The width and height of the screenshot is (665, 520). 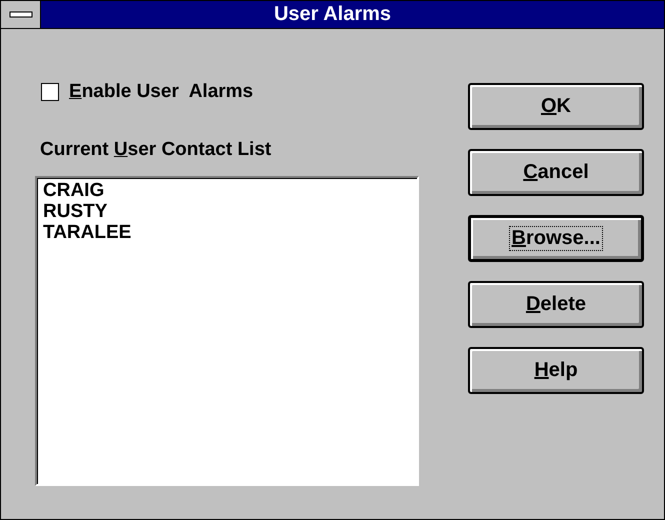 What do you see at coordinates (227, 190) in the screenshot?
I see `contact-item: CRAIG` at bounding box center [227, 190].